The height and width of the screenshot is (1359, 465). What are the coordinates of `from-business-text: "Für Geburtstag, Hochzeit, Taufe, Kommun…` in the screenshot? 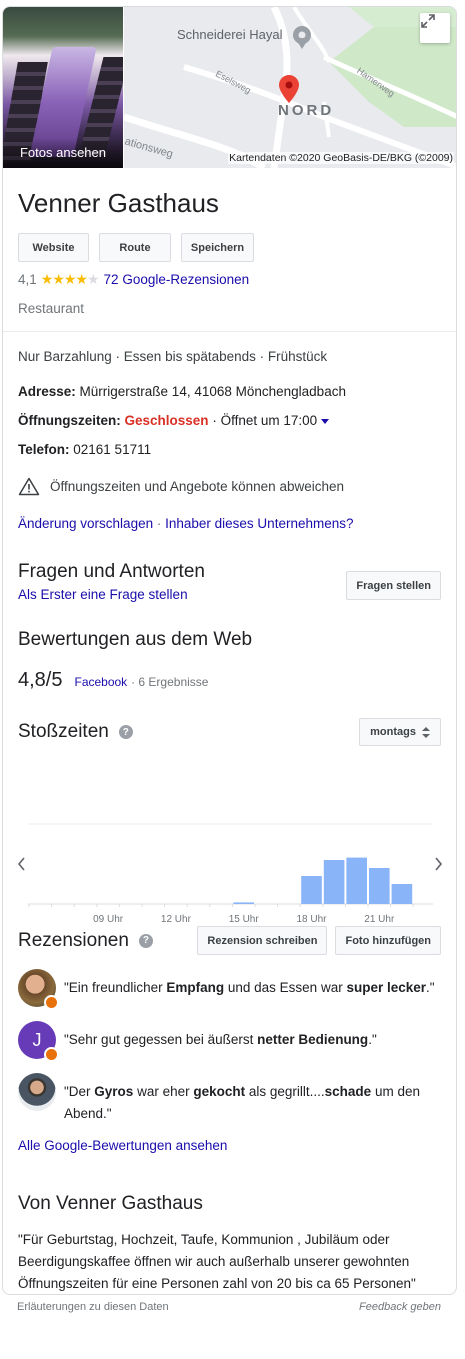 It's located at (217, 1261).